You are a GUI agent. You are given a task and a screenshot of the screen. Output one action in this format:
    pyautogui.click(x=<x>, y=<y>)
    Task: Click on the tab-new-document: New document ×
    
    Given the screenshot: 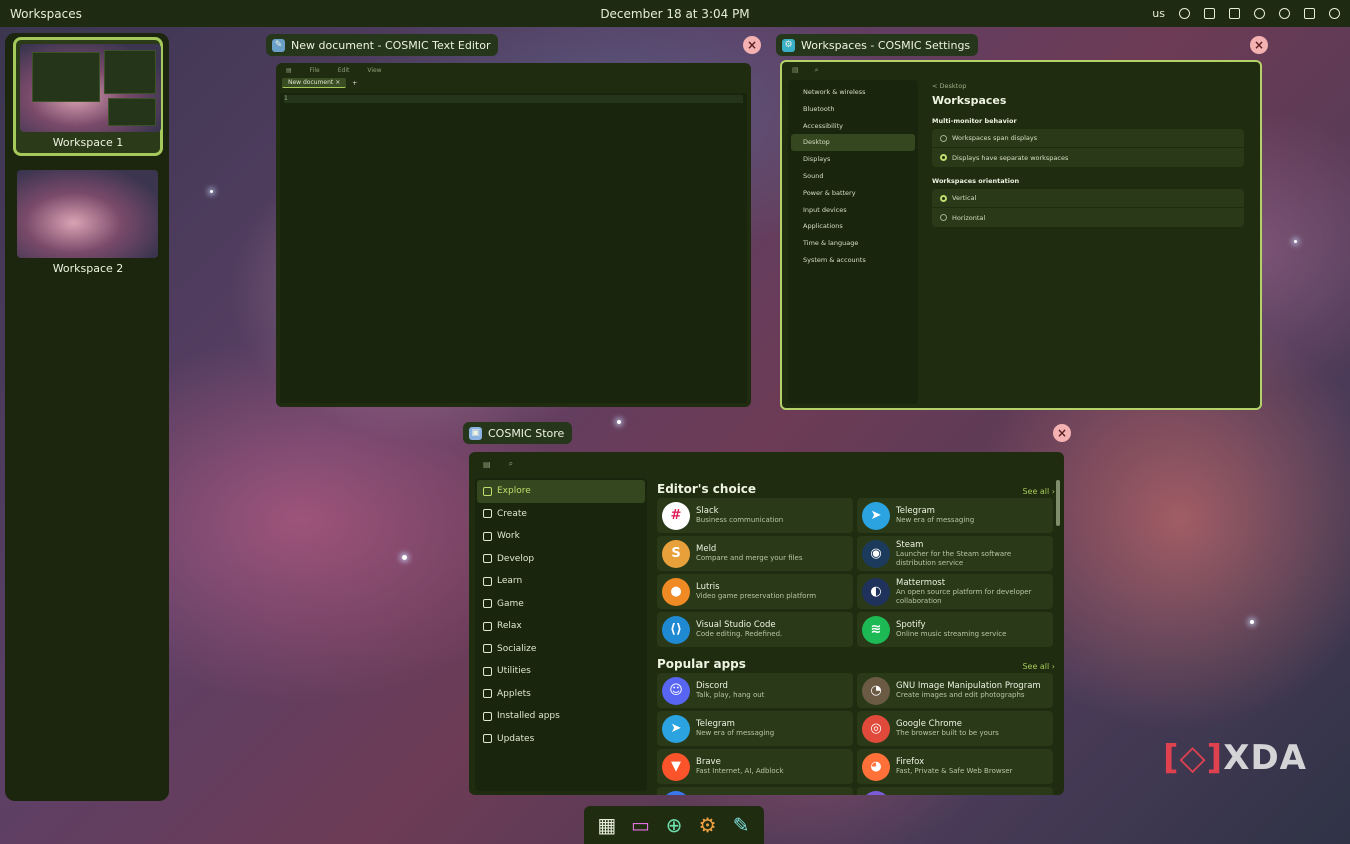 What is the action you would take?
    pyautogui.click(x=314, y=83)
    